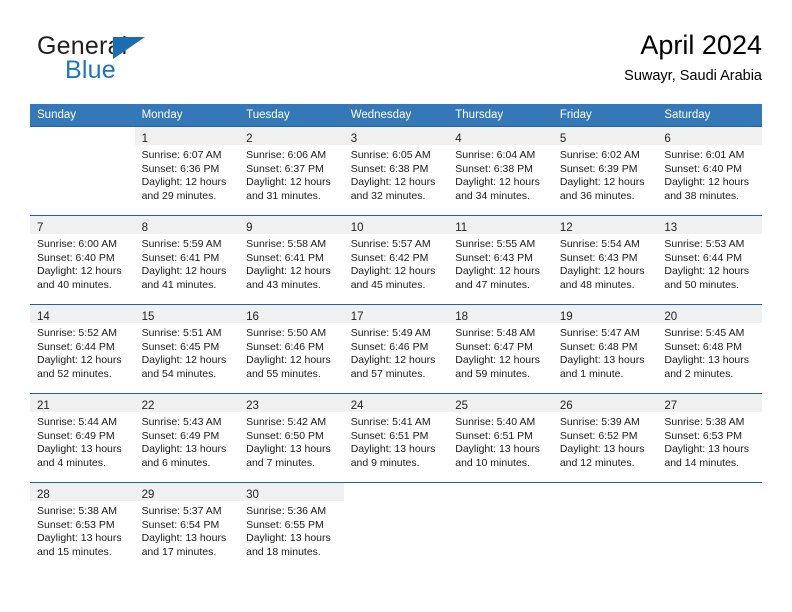 The image size is (792, 612). I want to click on sunrise-text: Sunrise: 6:01 AM, so click(704, 155).